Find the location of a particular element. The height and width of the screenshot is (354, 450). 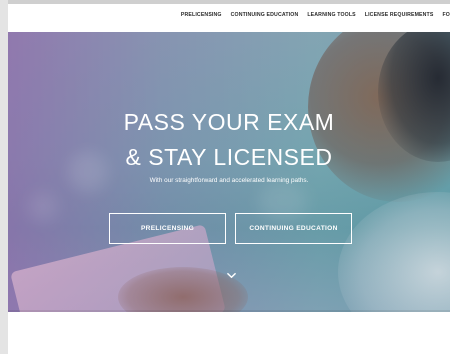

hero-bottom-edge is located at coordinates (229, 311).